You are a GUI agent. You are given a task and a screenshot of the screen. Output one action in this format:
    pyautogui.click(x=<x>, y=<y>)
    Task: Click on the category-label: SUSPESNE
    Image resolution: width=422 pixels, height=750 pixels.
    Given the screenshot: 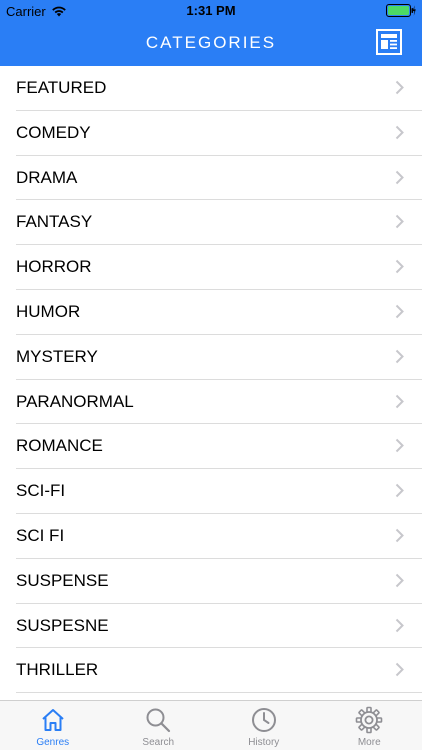 What is the action you would take?
    pyautogui.click(x=62, y=625)
    